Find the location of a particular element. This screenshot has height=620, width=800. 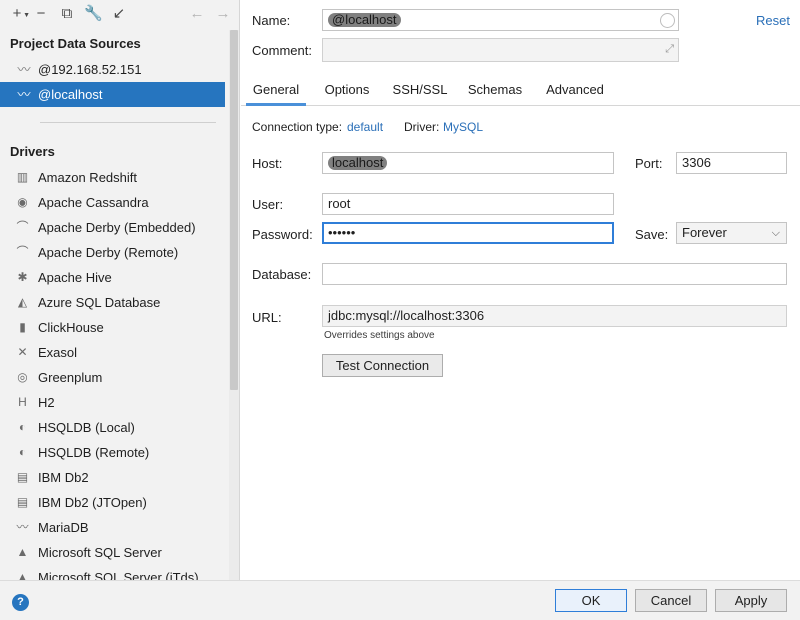

hive-bee-icon: ✱ is located at coordinates (22, 277).